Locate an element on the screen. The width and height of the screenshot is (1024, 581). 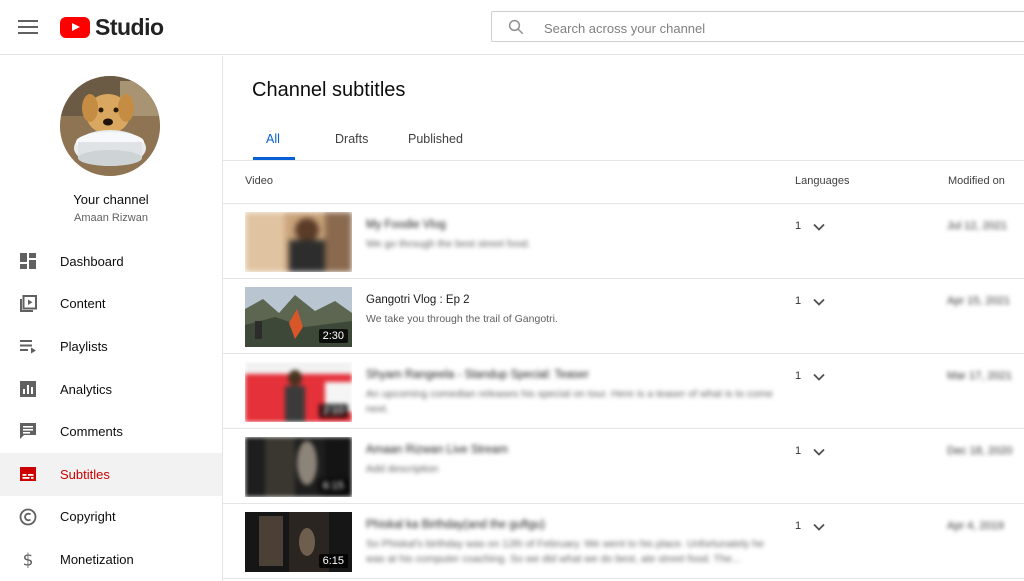
sidebar-item-label: Monetization is located at coordinates (97, 559).